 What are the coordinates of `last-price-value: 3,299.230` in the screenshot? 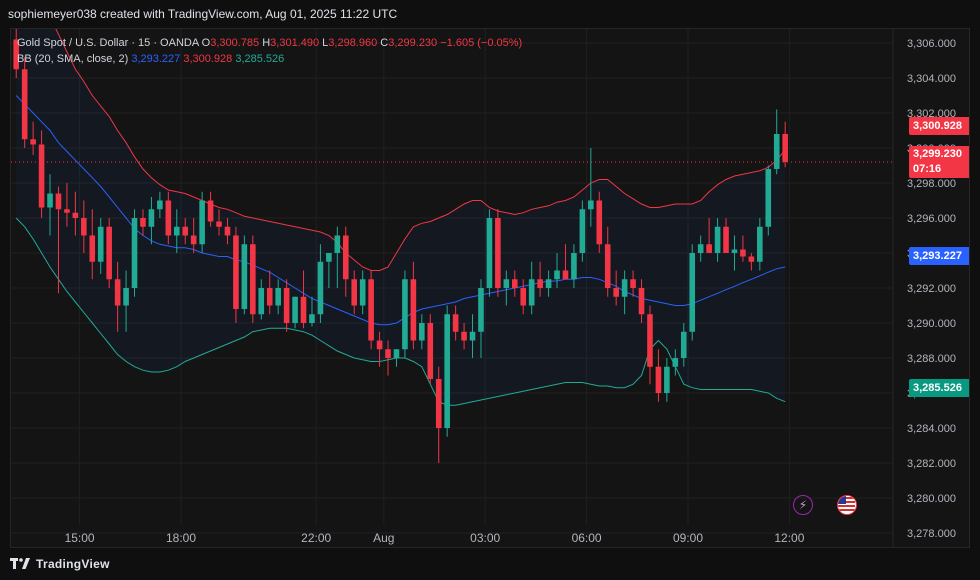 It's located at (937, 154).